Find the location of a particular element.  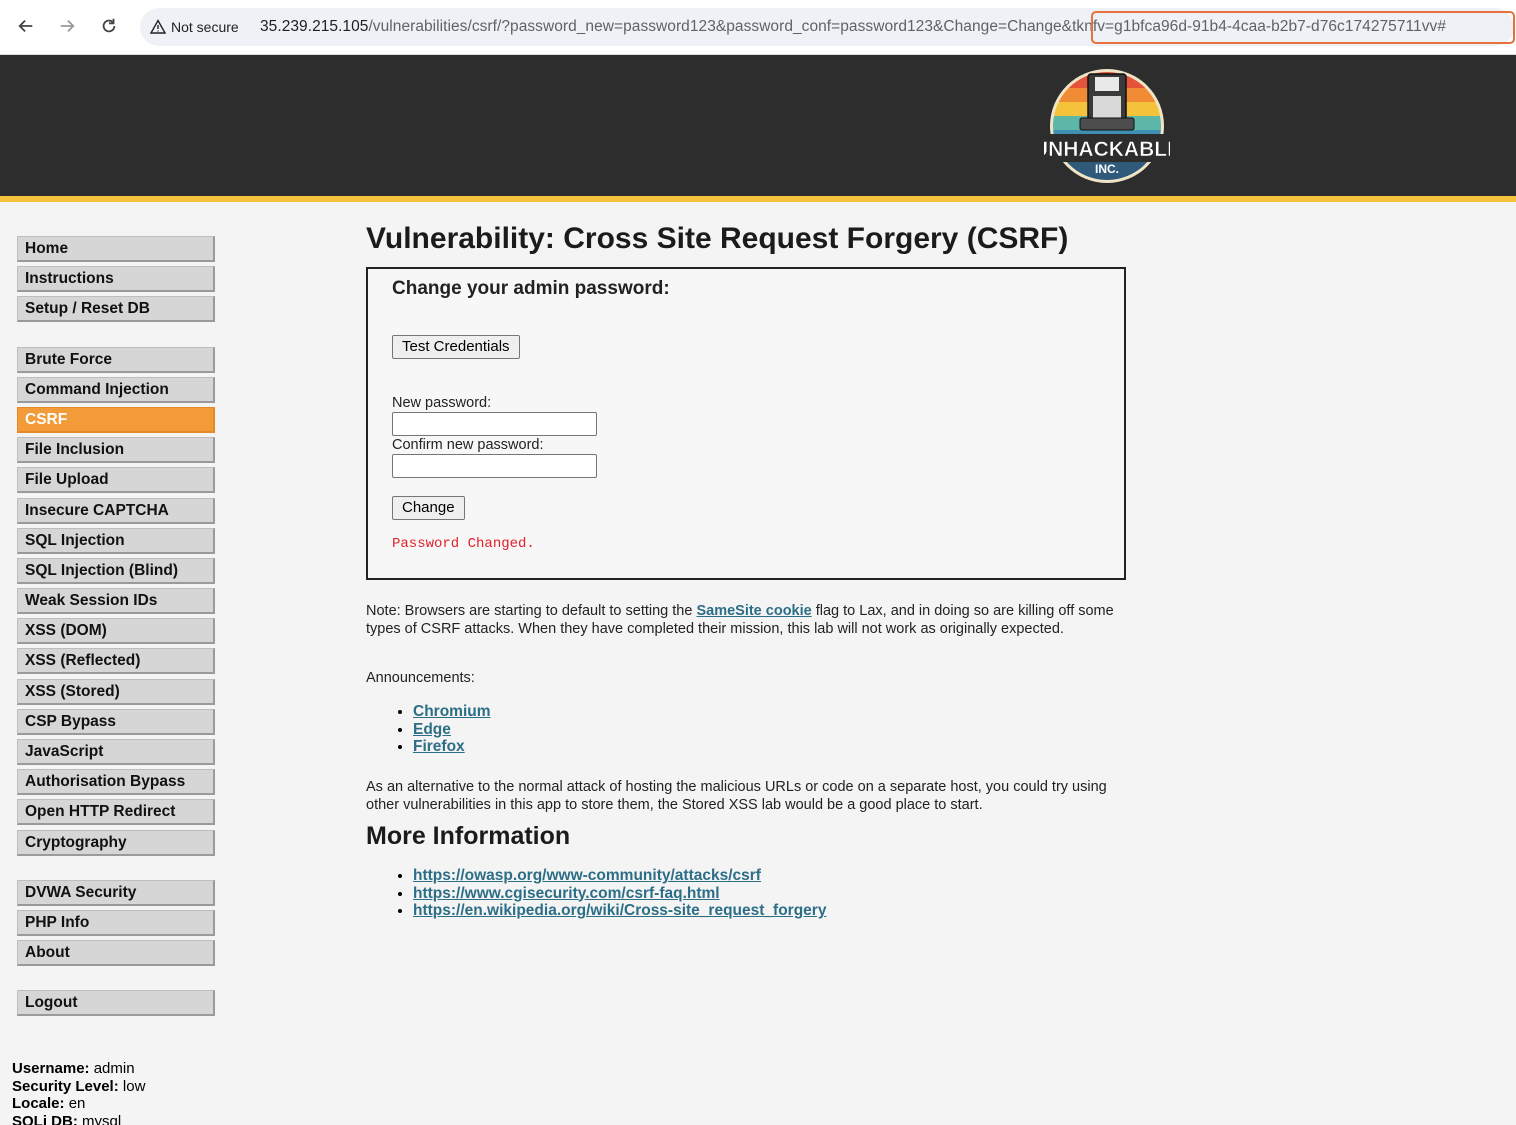

forward-button is located at coordinates (67, 26).